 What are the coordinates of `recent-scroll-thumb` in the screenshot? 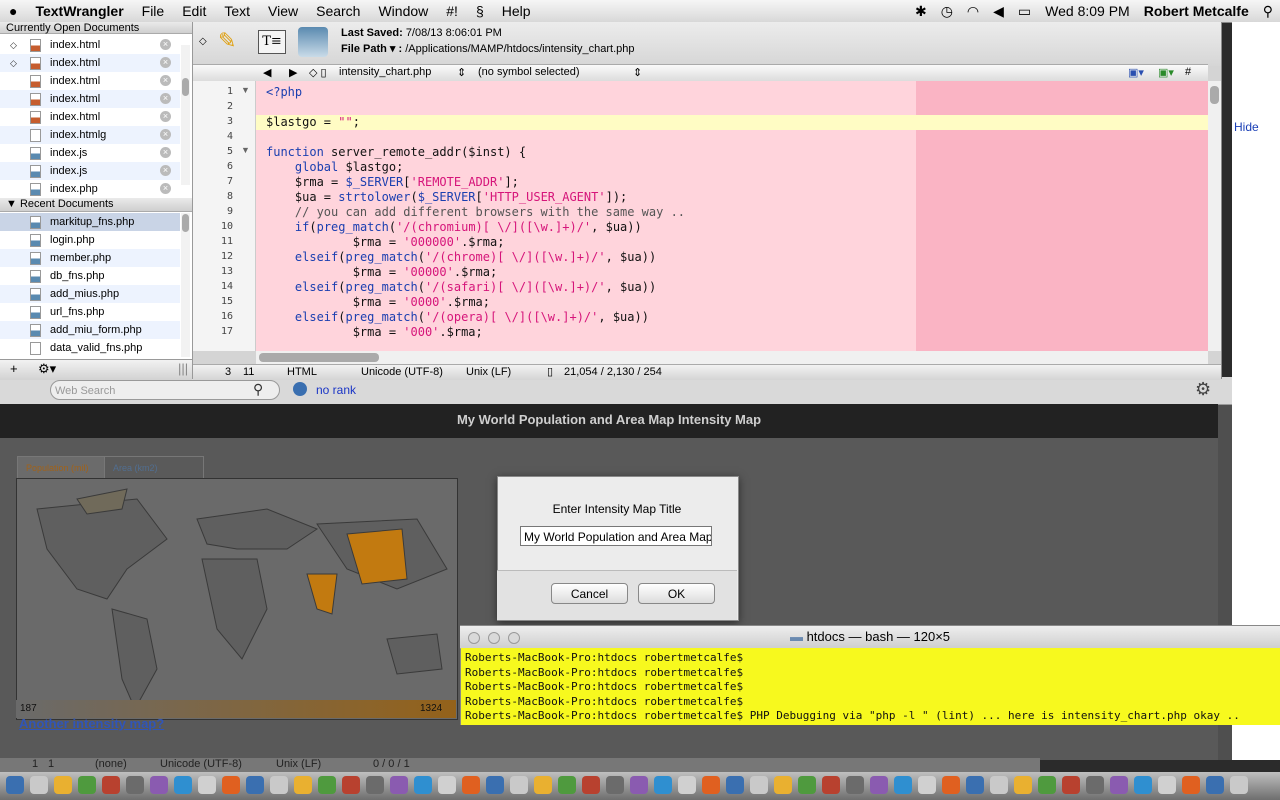 It's located at (185, 223).